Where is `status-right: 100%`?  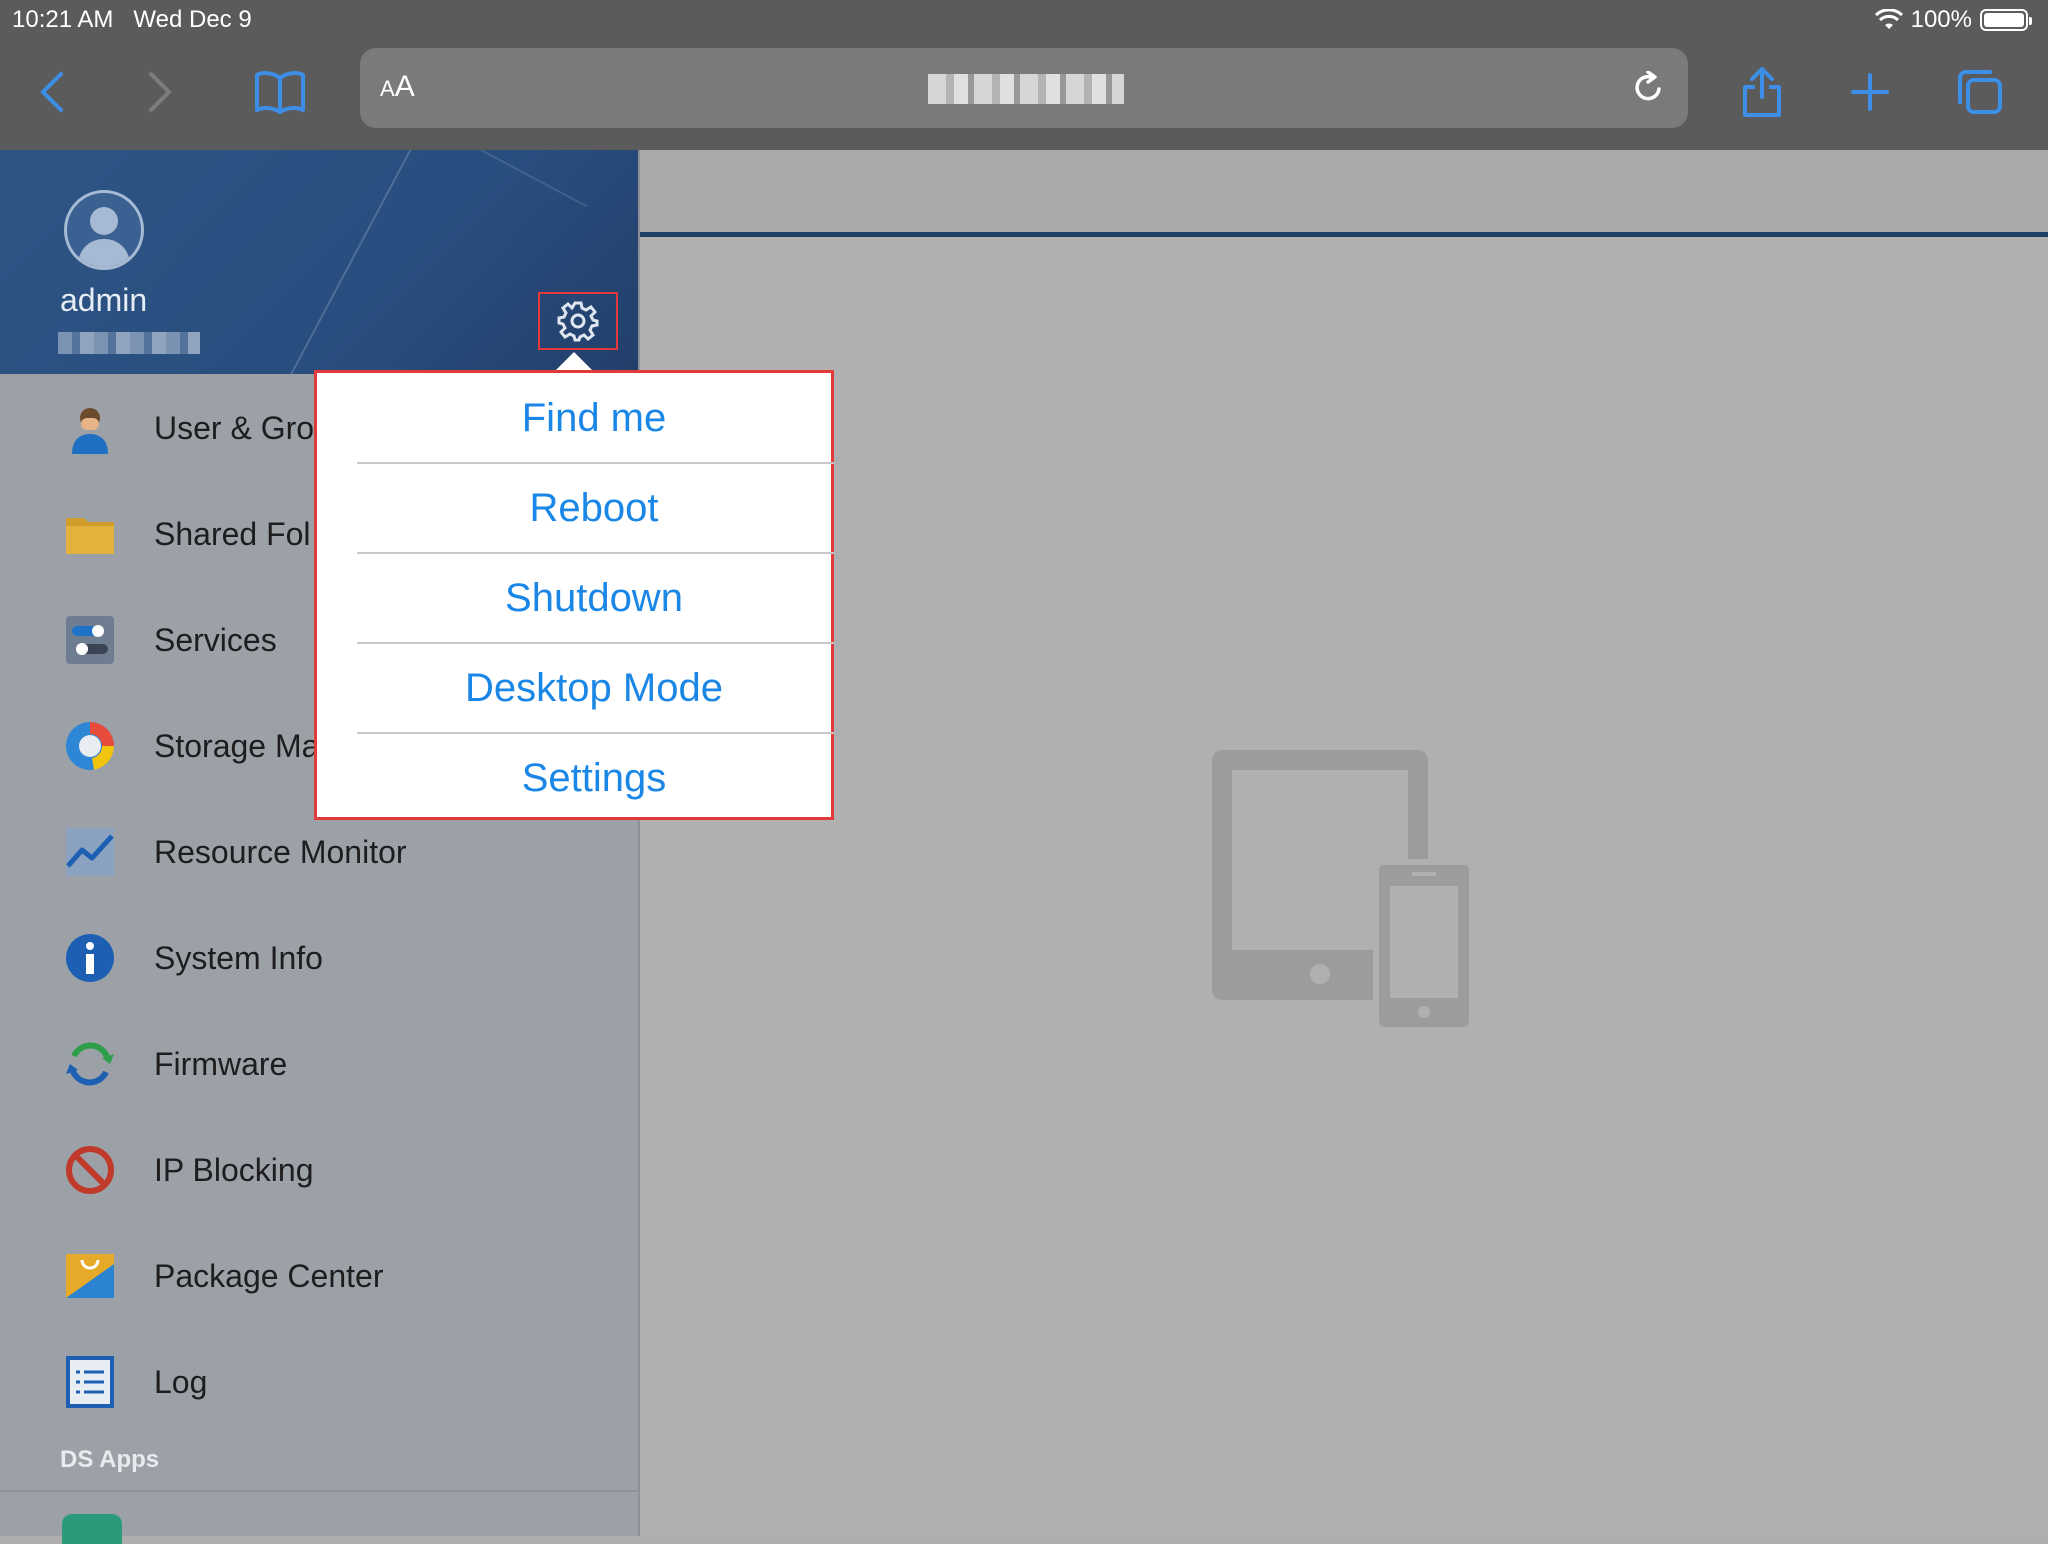 status-right: 100% is located at coordinates (1953, 20).